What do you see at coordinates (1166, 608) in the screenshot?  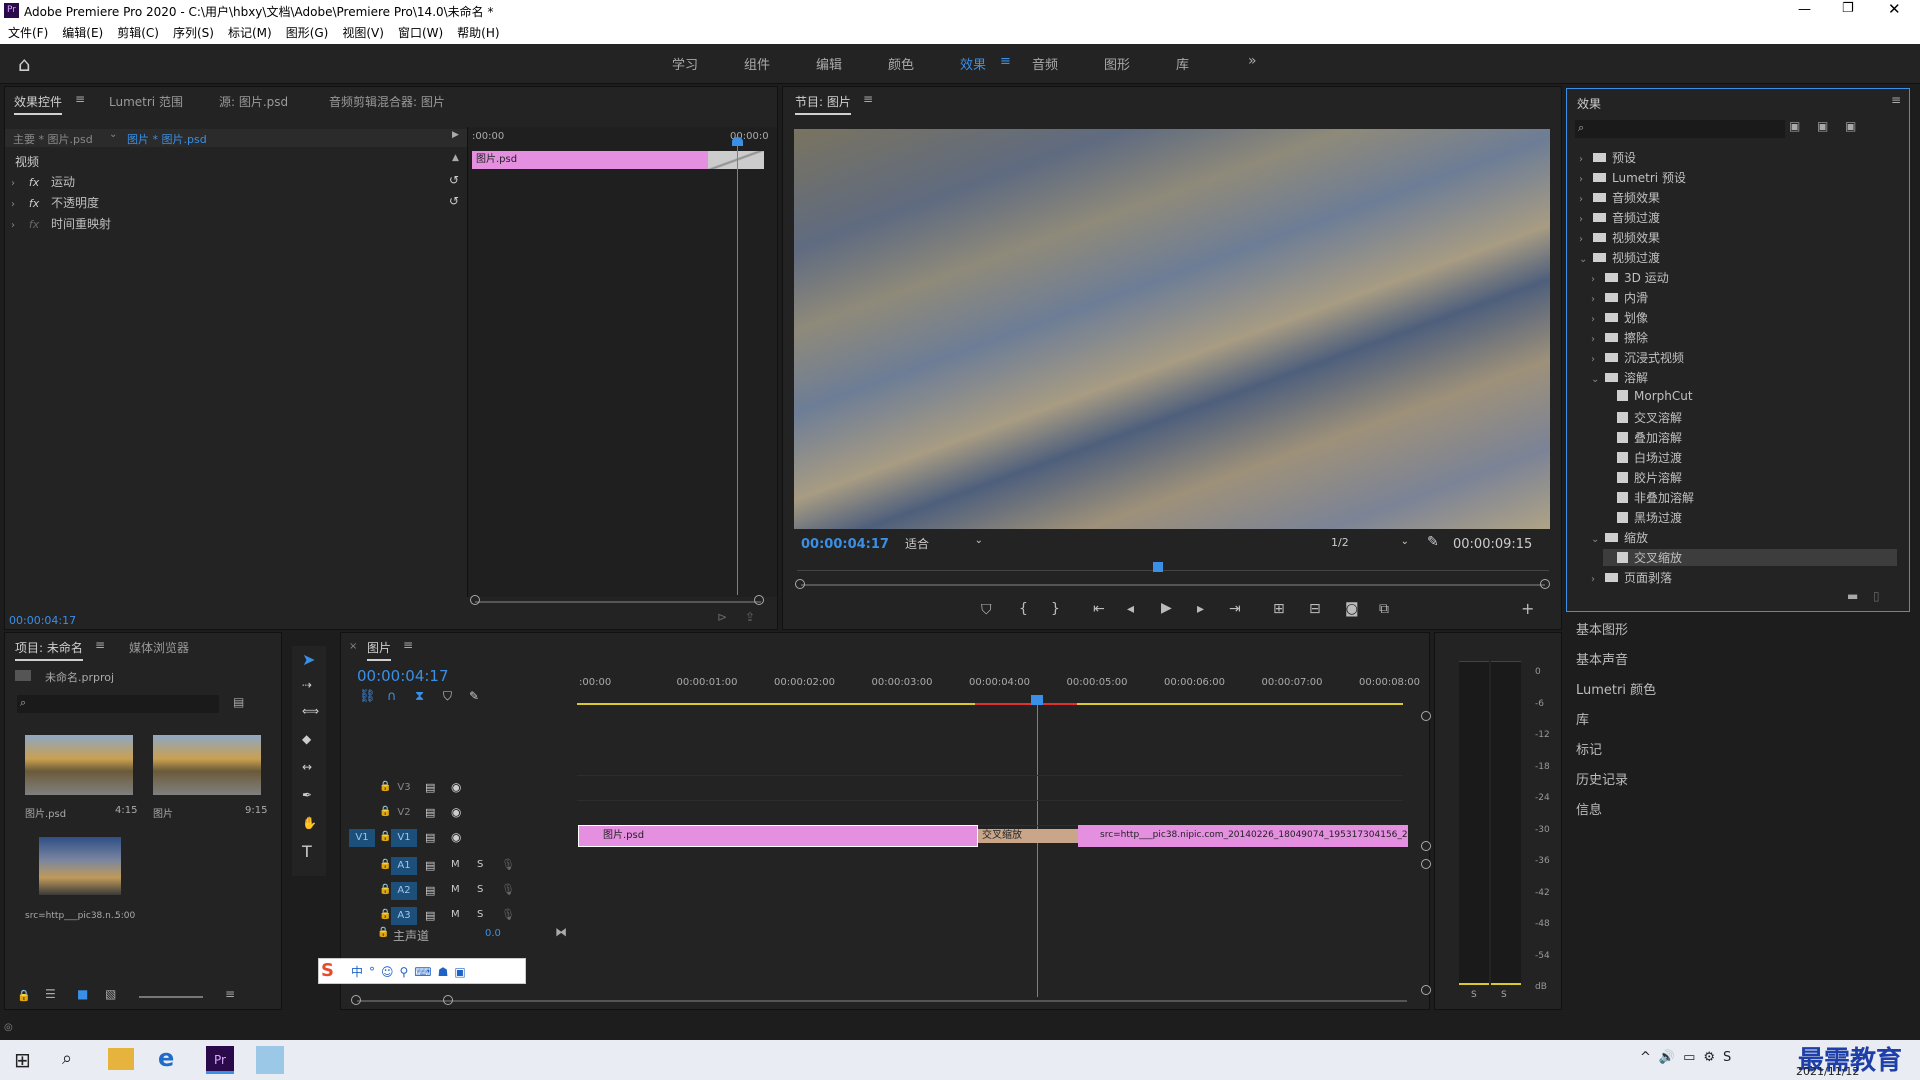 I see `play-icon: ▶` at bounding box center [1166, 608].